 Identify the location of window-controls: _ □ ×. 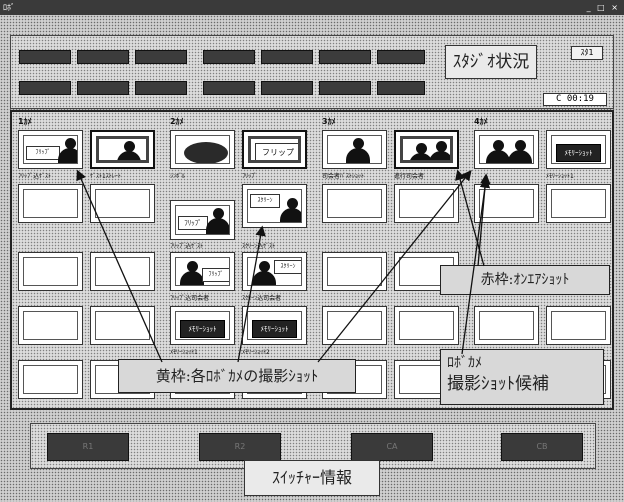
(603, 7).